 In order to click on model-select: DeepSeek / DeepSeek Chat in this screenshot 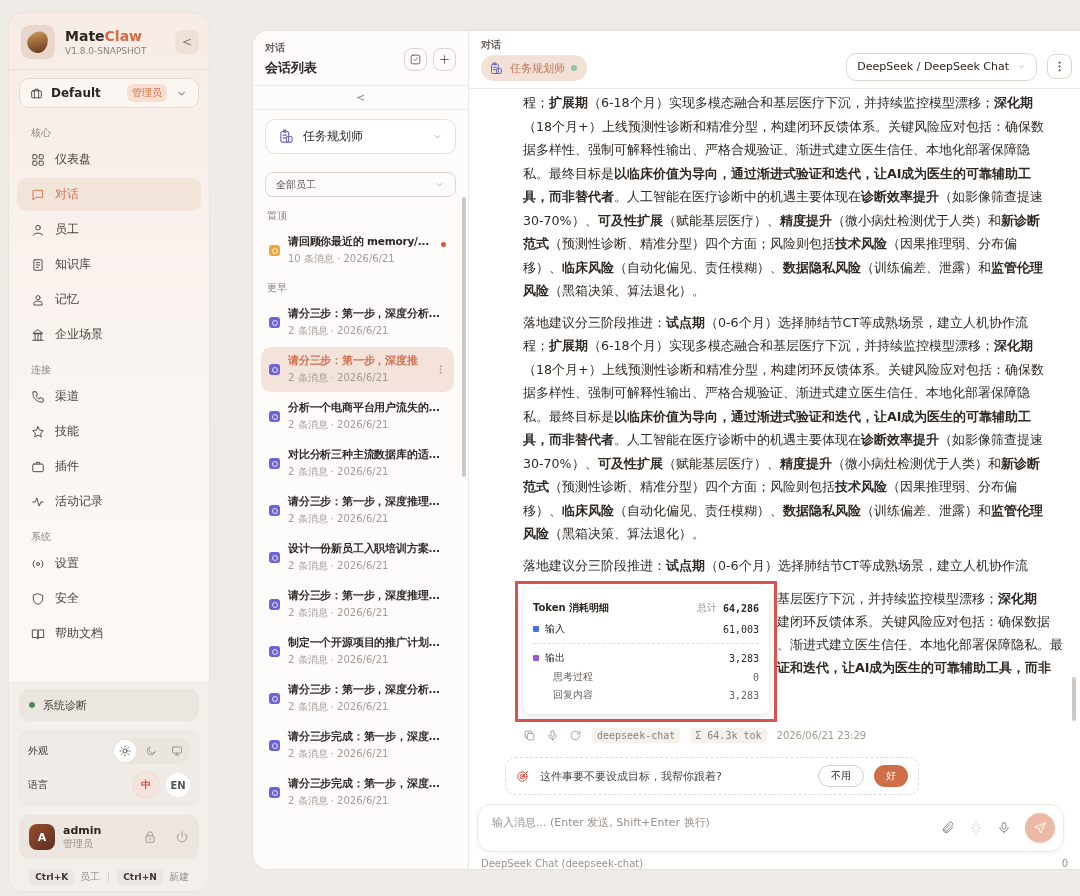, I will do `click(941, 66)`.